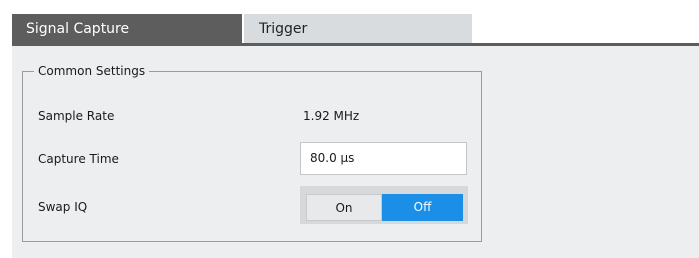 The height and width of the screenshot is (258, 699). I want to click on swap-iq-on-button: On, so click(344, 207).